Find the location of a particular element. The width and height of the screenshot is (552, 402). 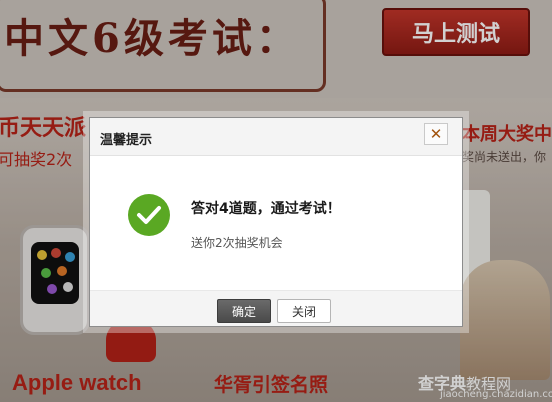

dialog-title: 温馨提示 is located at coordinates (126, 140).